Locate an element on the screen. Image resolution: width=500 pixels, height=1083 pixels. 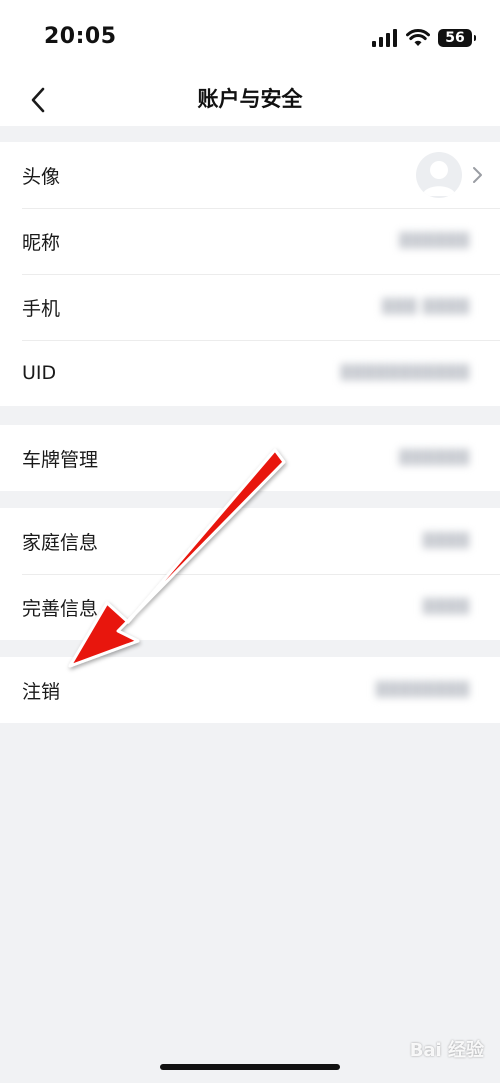
row-deregister: 注销 ████████ is located at coordinates (250, 690).